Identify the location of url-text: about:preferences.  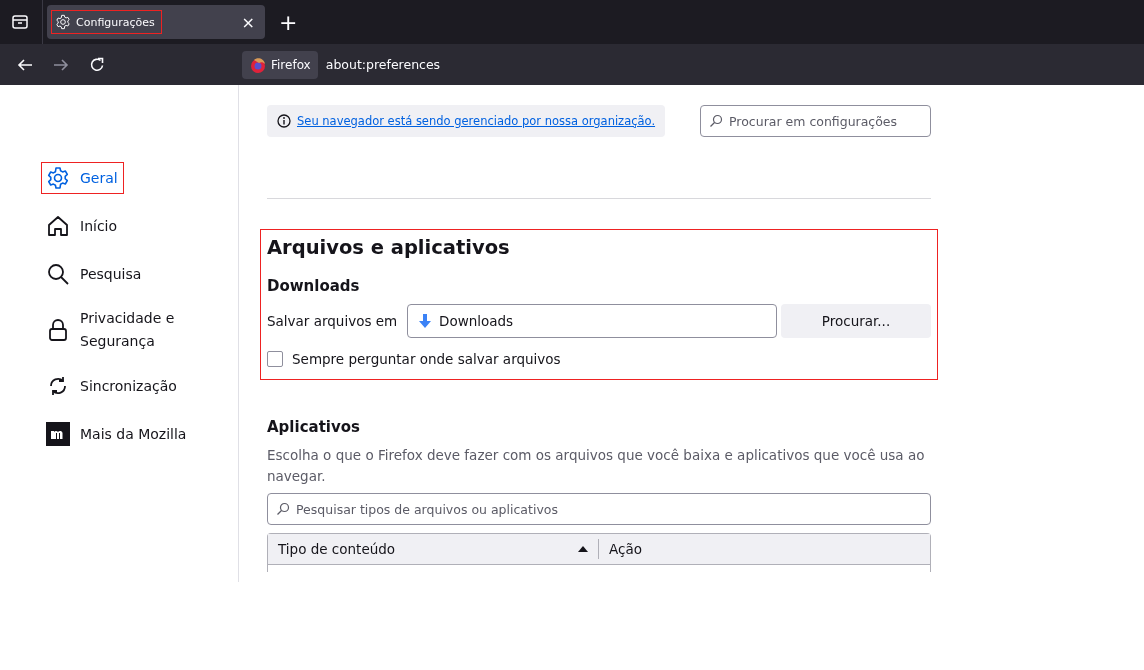
(383, 64).